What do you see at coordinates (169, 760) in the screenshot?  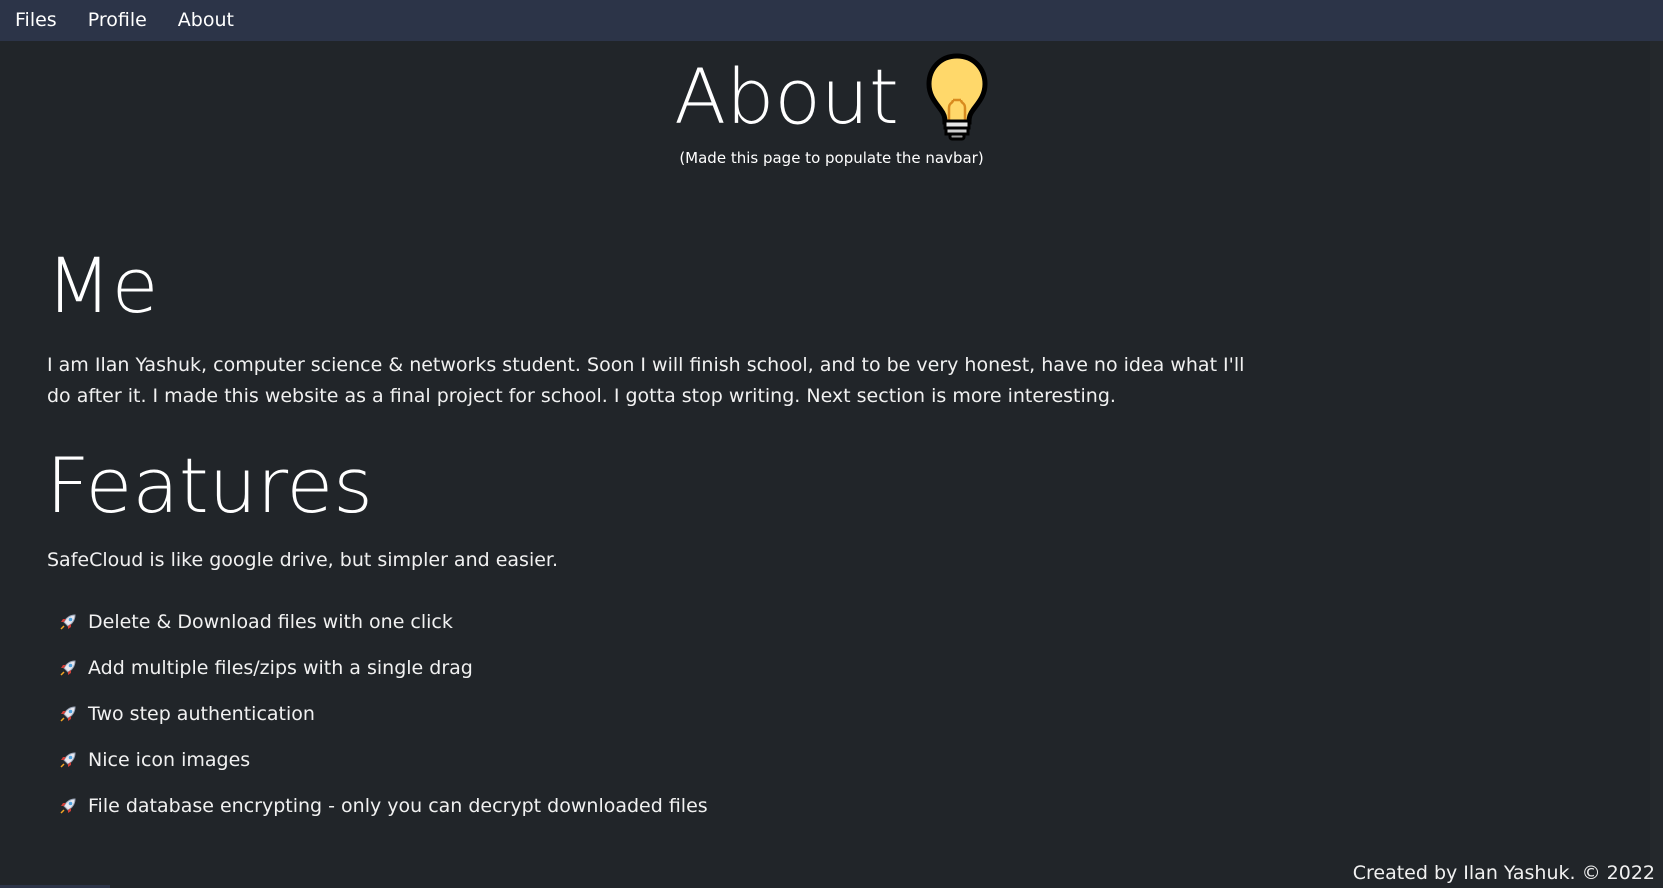 I see `feature-label: Nice icon images` at bounding box center [169, 760].